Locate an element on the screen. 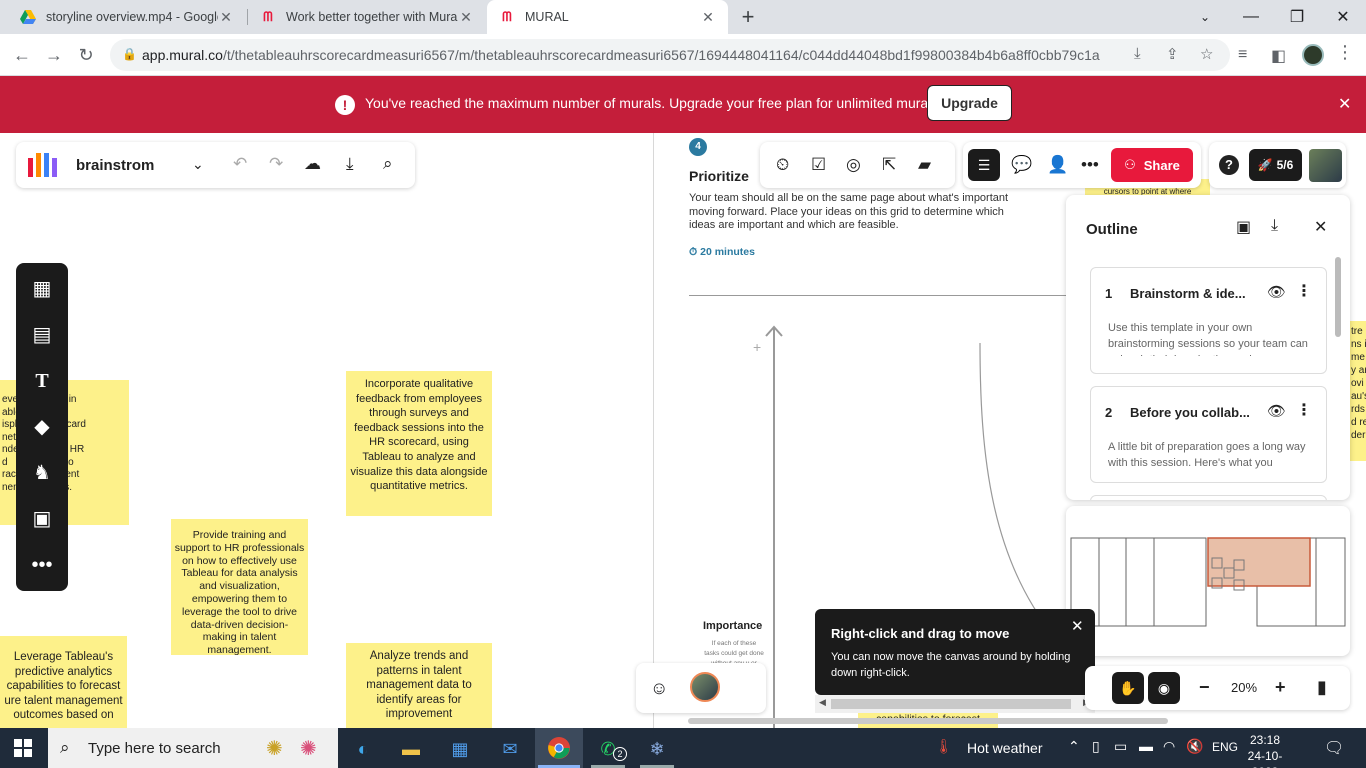  canvas-horizontal-scrollbar is located at coordinates (928, 721).